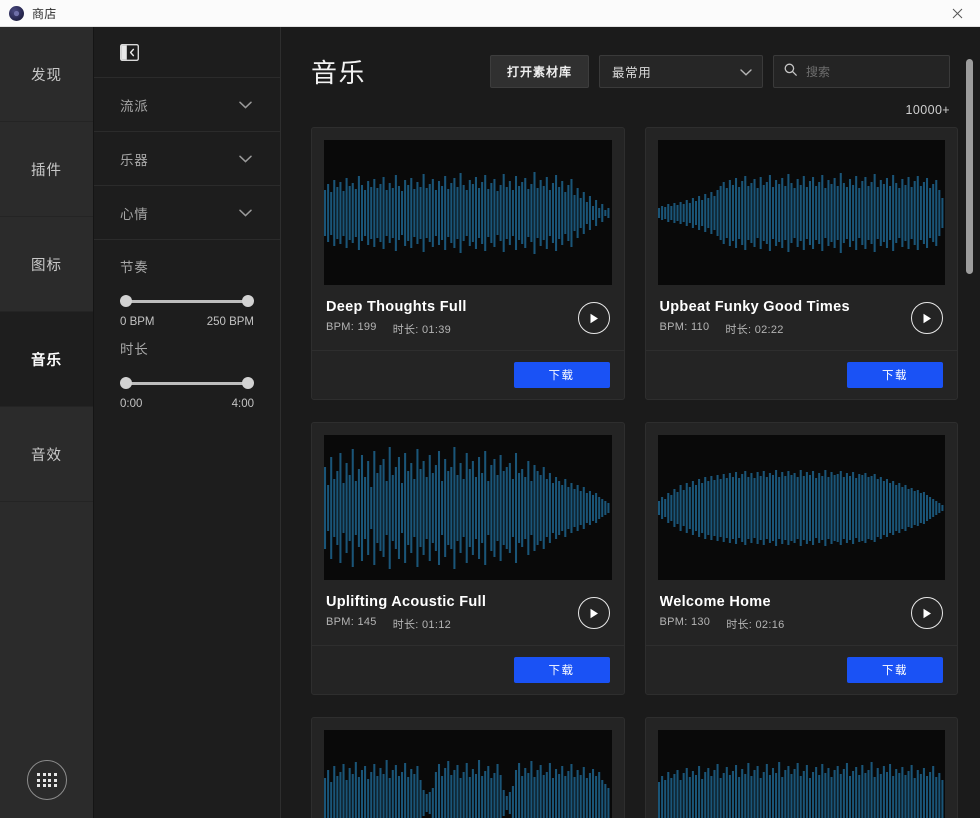 The width and height of the screenshot is (980, 818). I want to click on filter-range-duration: 时长 0:00 4:00, so click(187, 369).